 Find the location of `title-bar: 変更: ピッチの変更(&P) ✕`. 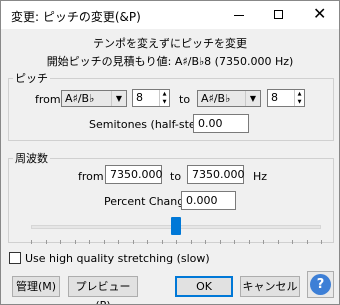

title-bar: 変更: ピッチの変更(&P) ✕ is located at coordinates (170, 15).